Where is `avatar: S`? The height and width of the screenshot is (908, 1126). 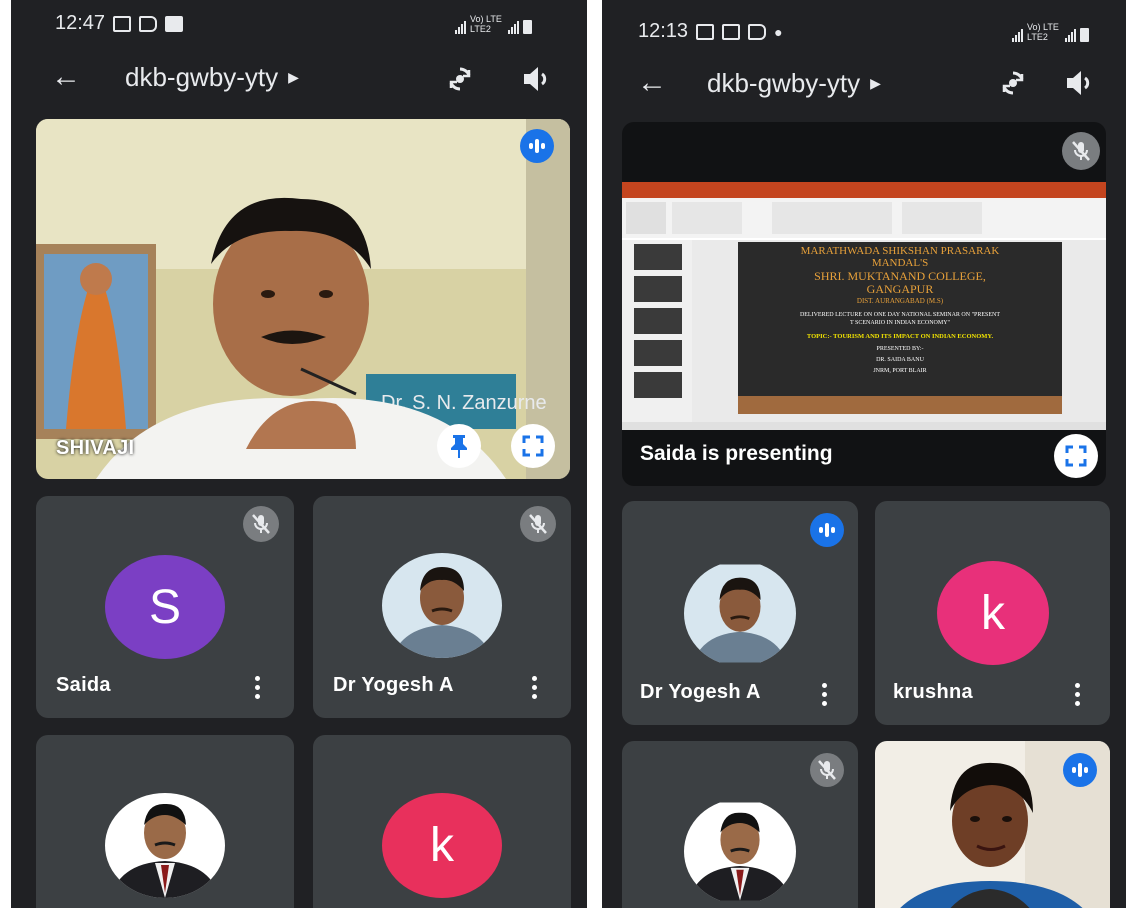 avatar: S is located at coordinates (165, 607).